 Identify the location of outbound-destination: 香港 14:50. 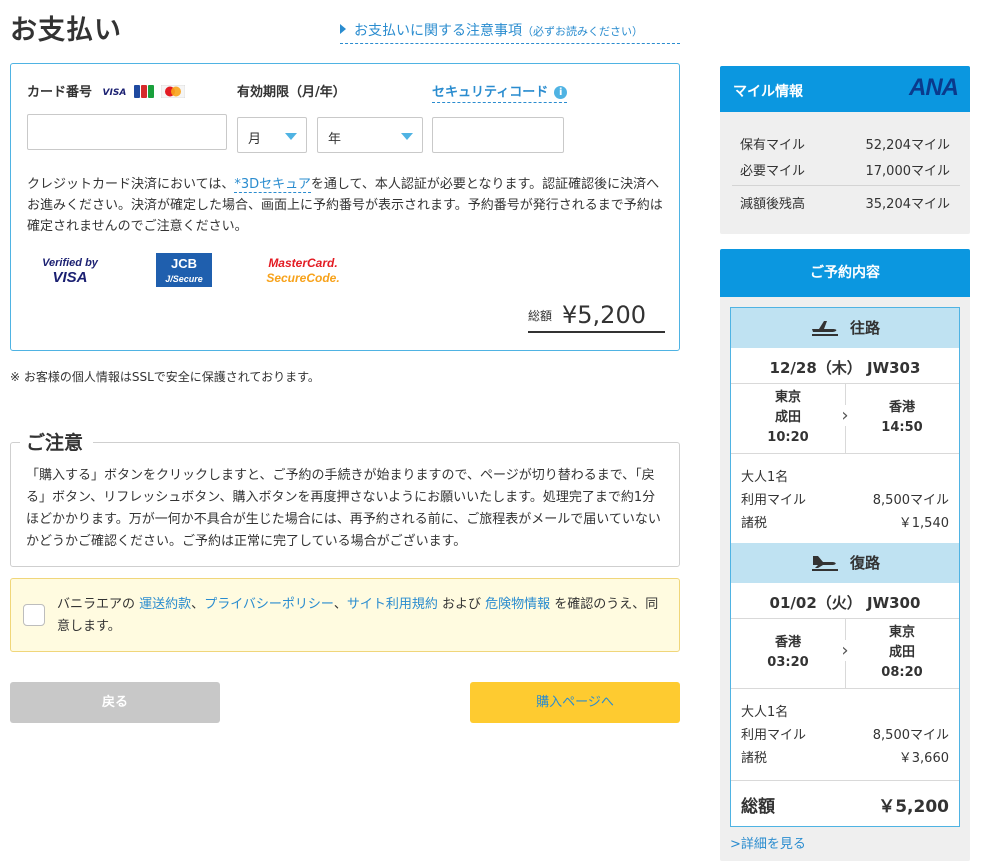
(902, 418).